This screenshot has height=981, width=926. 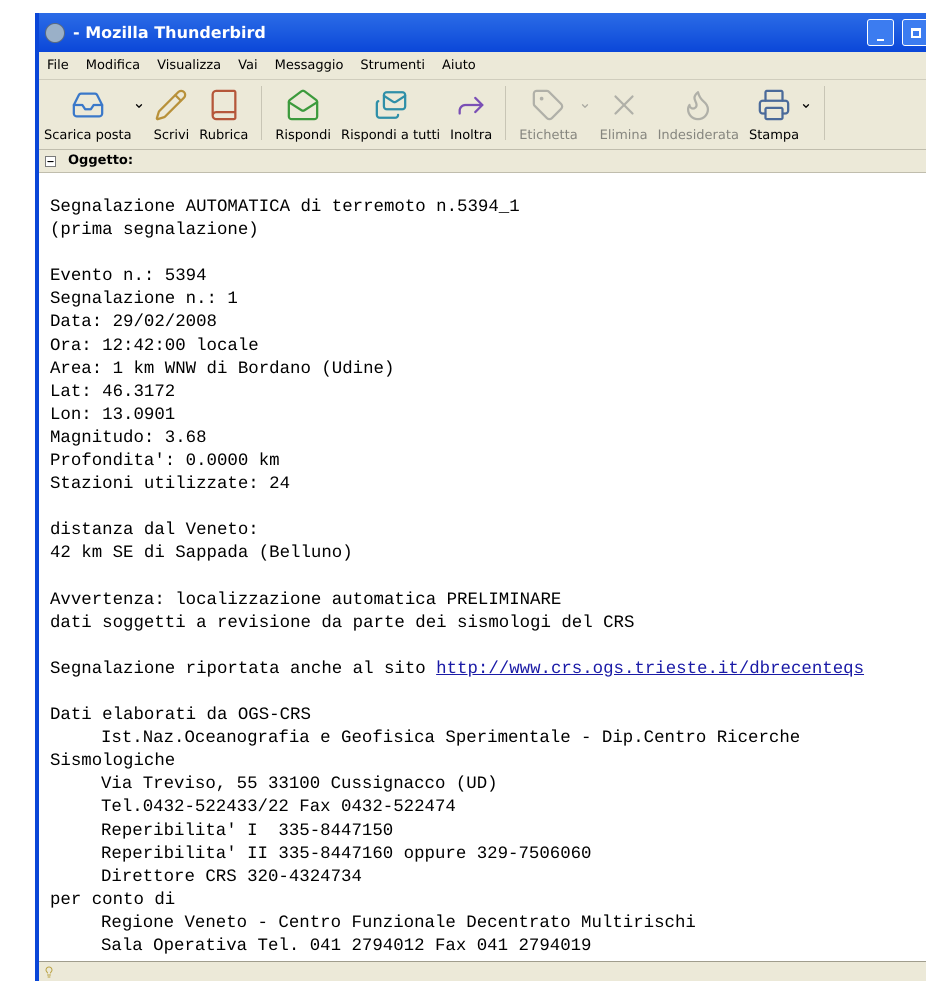 What do you see at coordinates (55, 32) in the screenshot?
I see `app-icon` at bounding box center [55, 32].